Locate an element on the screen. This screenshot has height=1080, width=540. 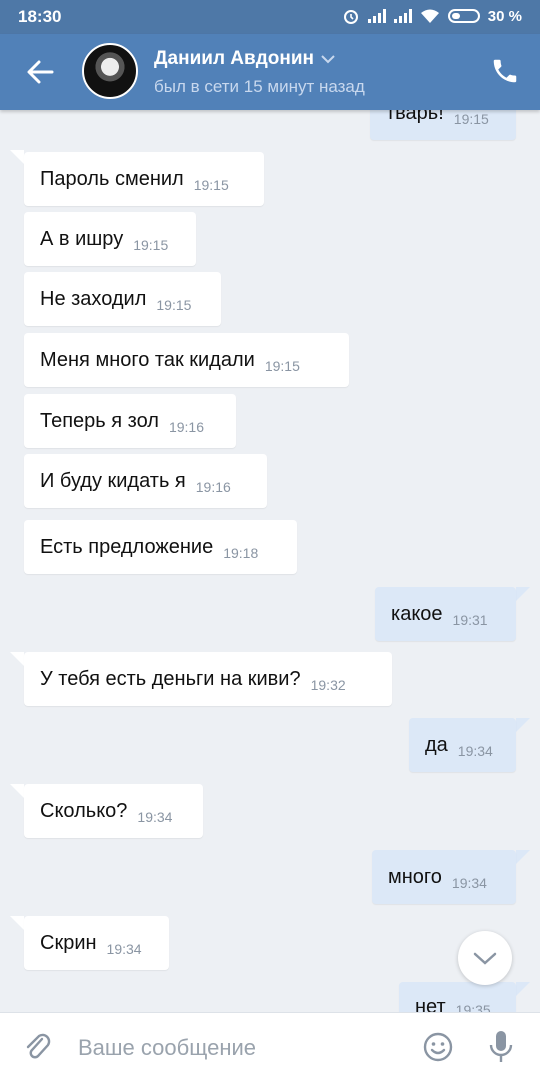
message-text: Есть предложение is located at coordinates (127, 546).